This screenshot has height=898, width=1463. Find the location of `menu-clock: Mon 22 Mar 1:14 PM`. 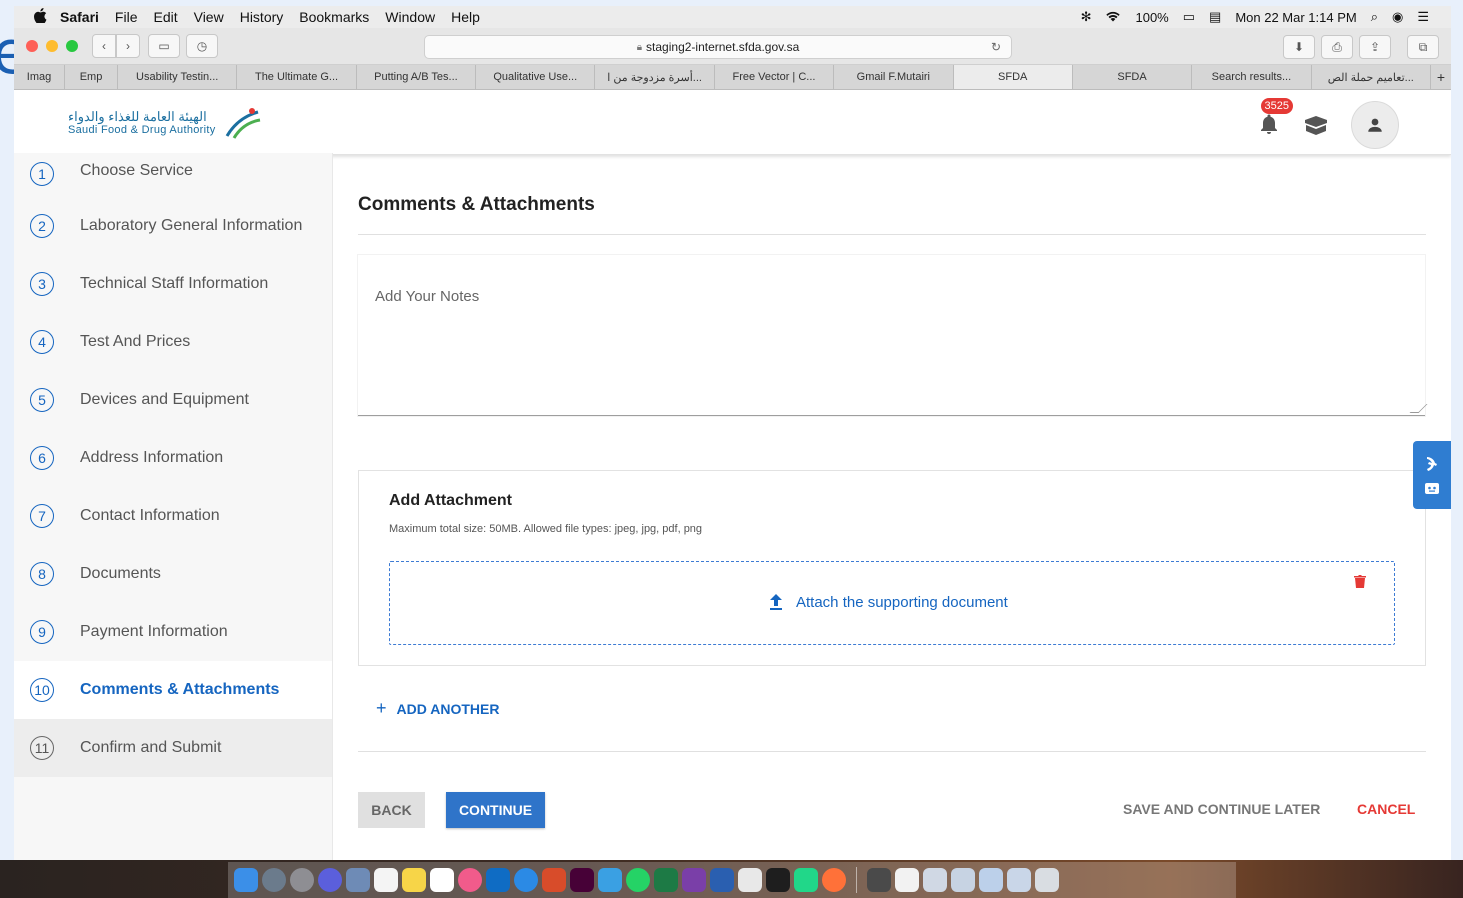

menu-clock: Mon 22 Mar 1:14 PM is located at coordinates (1295, 17).